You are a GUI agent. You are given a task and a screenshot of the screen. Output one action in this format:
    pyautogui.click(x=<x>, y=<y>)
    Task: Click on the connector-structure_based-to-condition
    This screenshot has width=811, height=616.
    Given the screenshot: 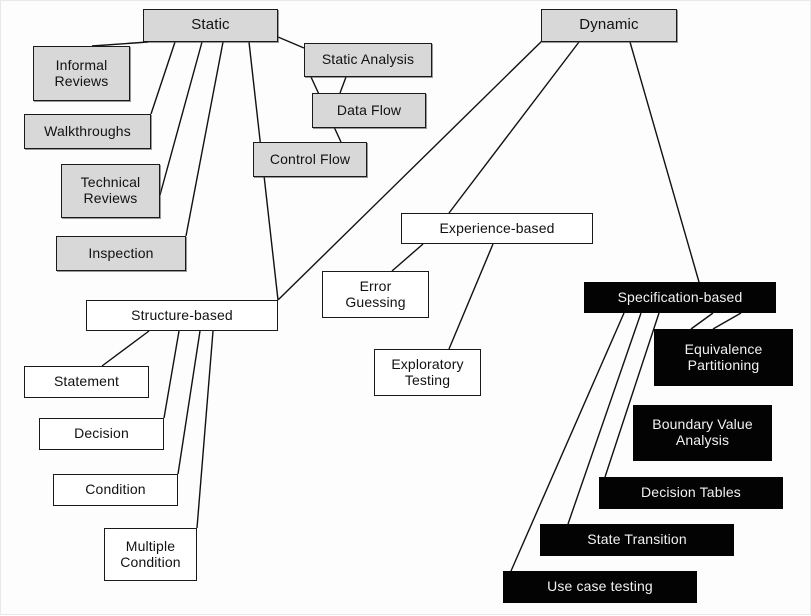 What is the action you would take?
    pyautogui.click(x=189, y=402)
    